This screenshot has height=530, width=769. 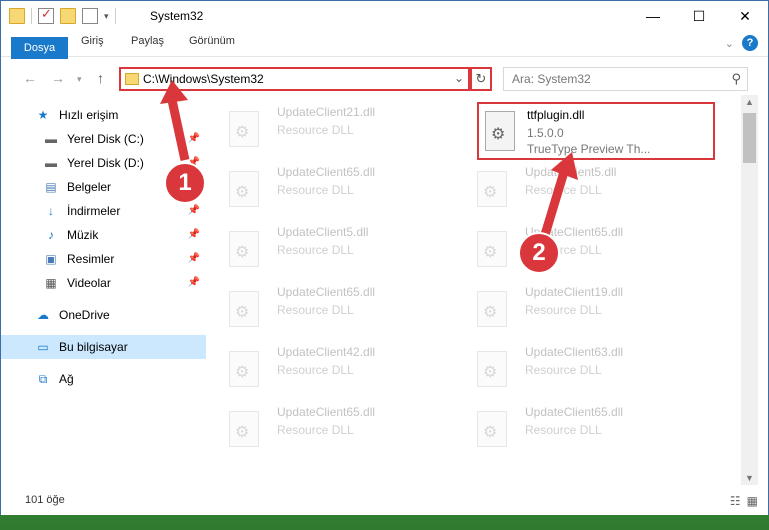 What do you see at coordinates (185, 183) in the screenshot?
I see `step-1-marker: 1` at bounding box center [185, 183].